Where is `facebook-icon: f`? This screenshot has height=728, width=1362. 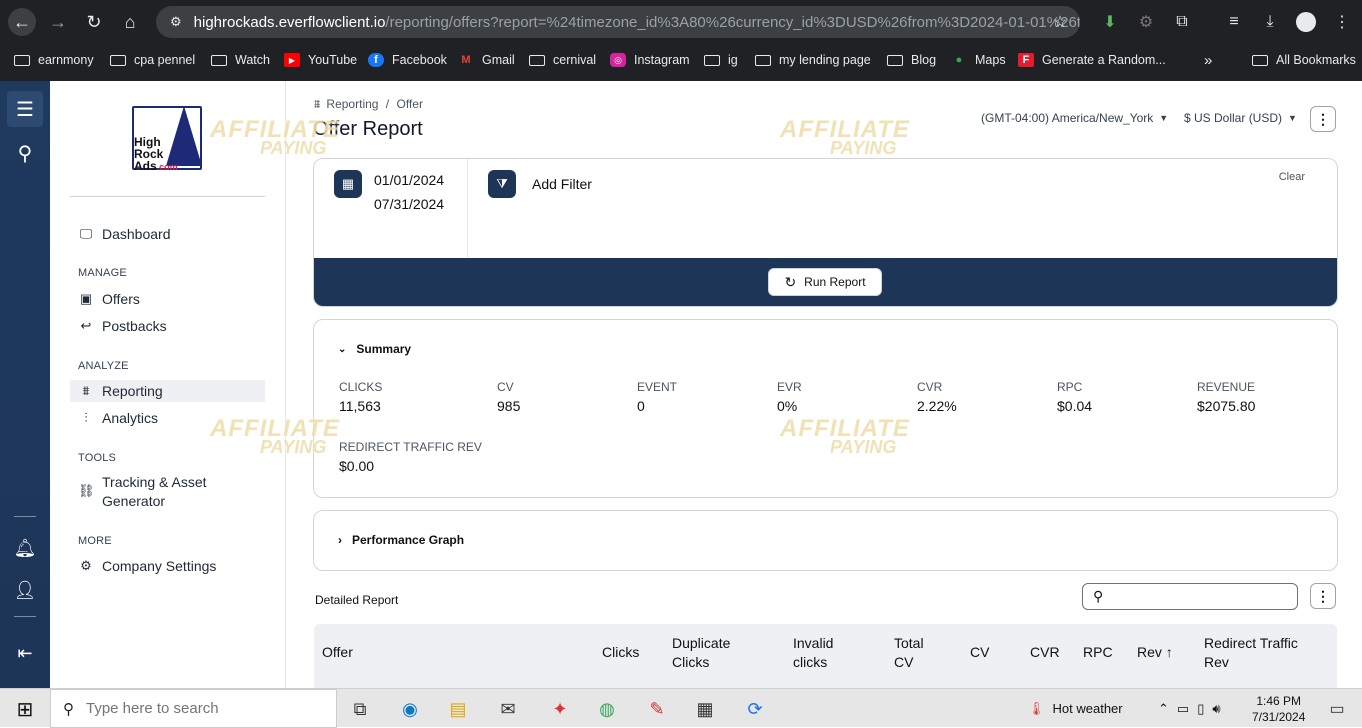
facebook-icon: f is located at coordinates (376, 60).